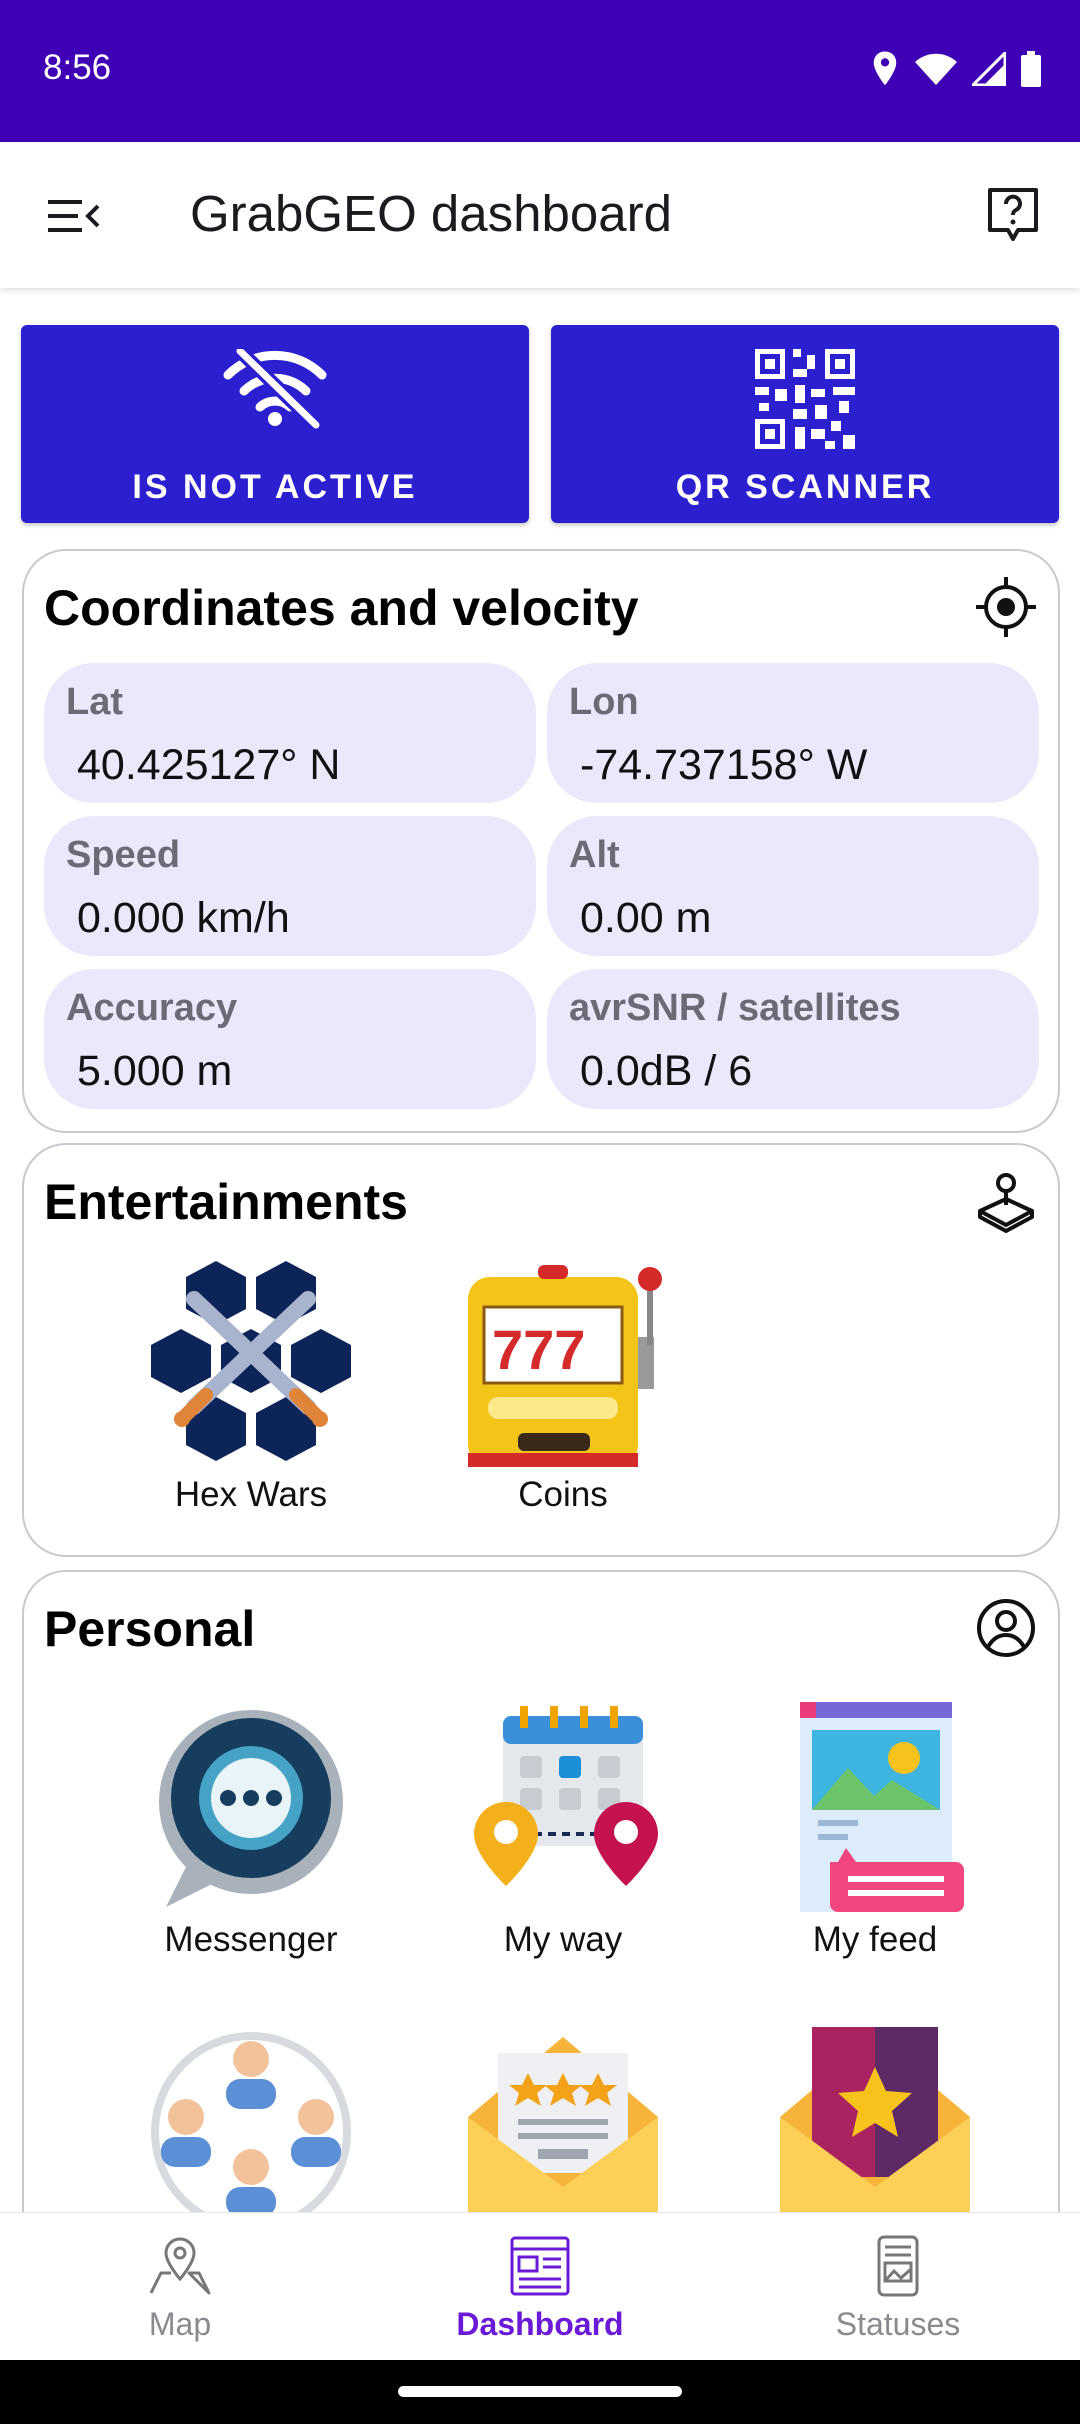 This screenshot has height=2424, width=1080. What do you see at coordinates (885, 68) in the screenshot?
I see `location-icon` at bounding box center [885, 68].